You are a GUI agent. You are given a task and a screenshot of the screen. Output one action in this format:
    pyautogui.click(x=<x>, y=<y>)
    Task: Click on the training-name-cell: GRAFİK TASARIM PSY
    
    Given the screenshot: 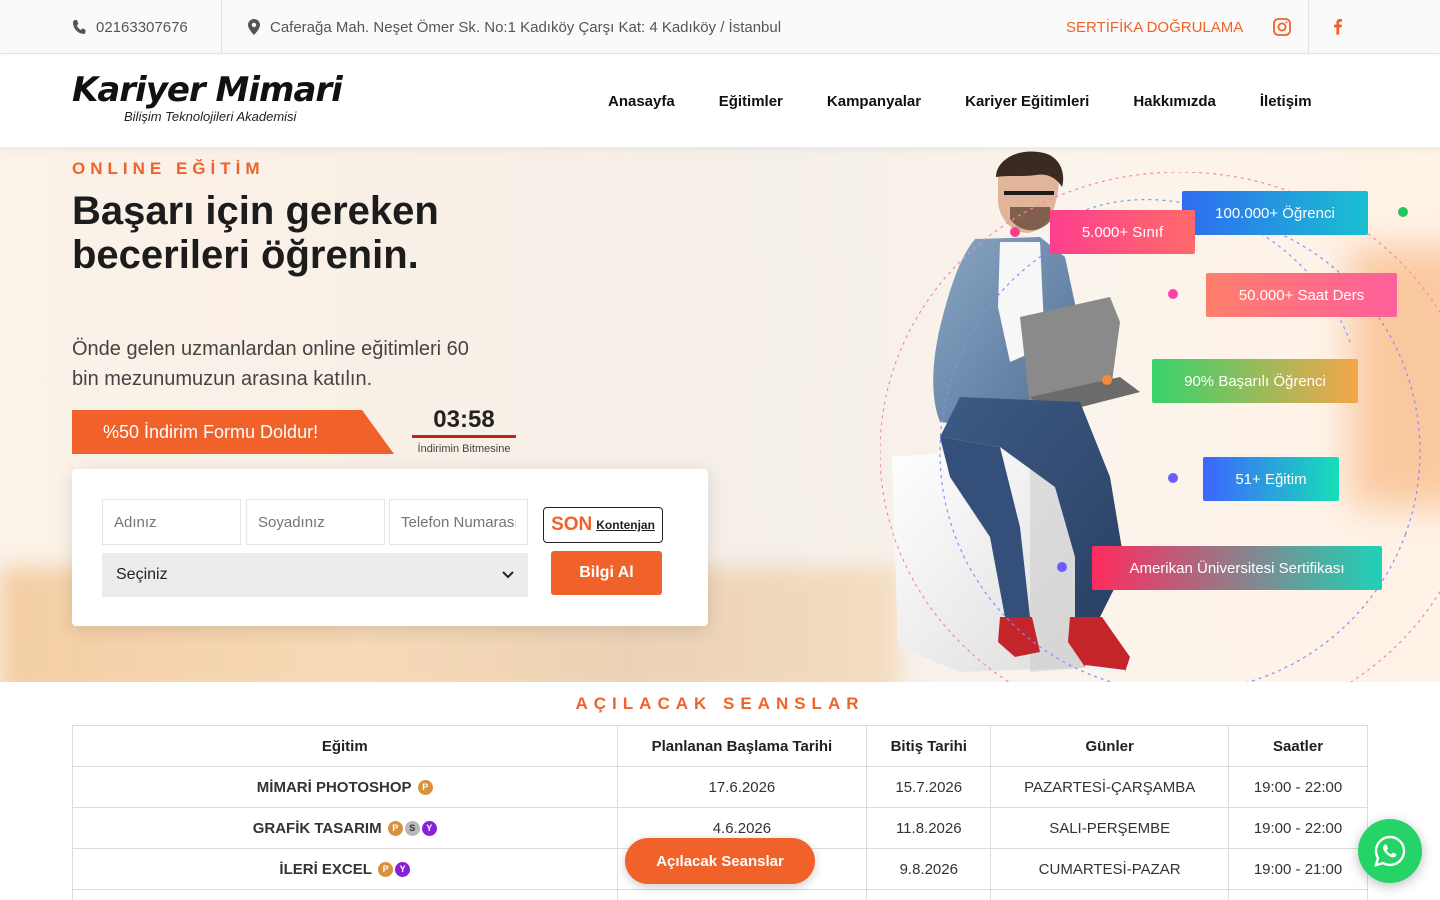 What is the action you would take?
    pyautogui.click(x=345, y=828)
    